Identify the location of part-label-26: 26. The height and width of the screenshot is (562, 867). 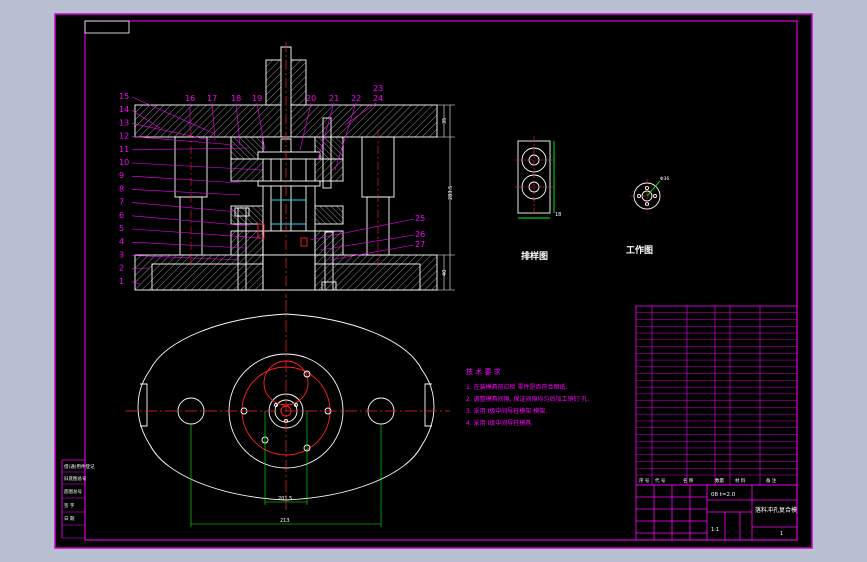
(420, 234).